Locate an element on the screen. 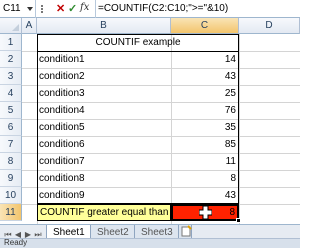 This screenshot has width=320, height=248. chevron-down-icon is located at coordinates (30, 9).